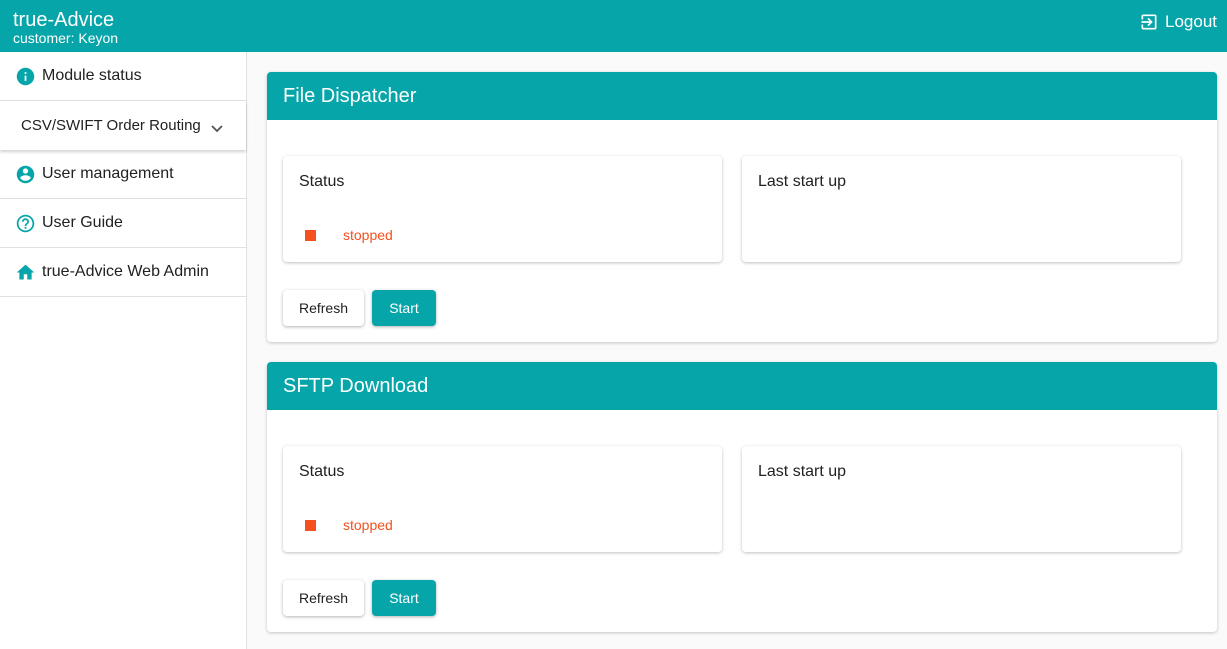 The image size is (1227, 649). Describe the element at coordinates (25, 174) in the screenshot. I see `account-circle-icon` at that location.